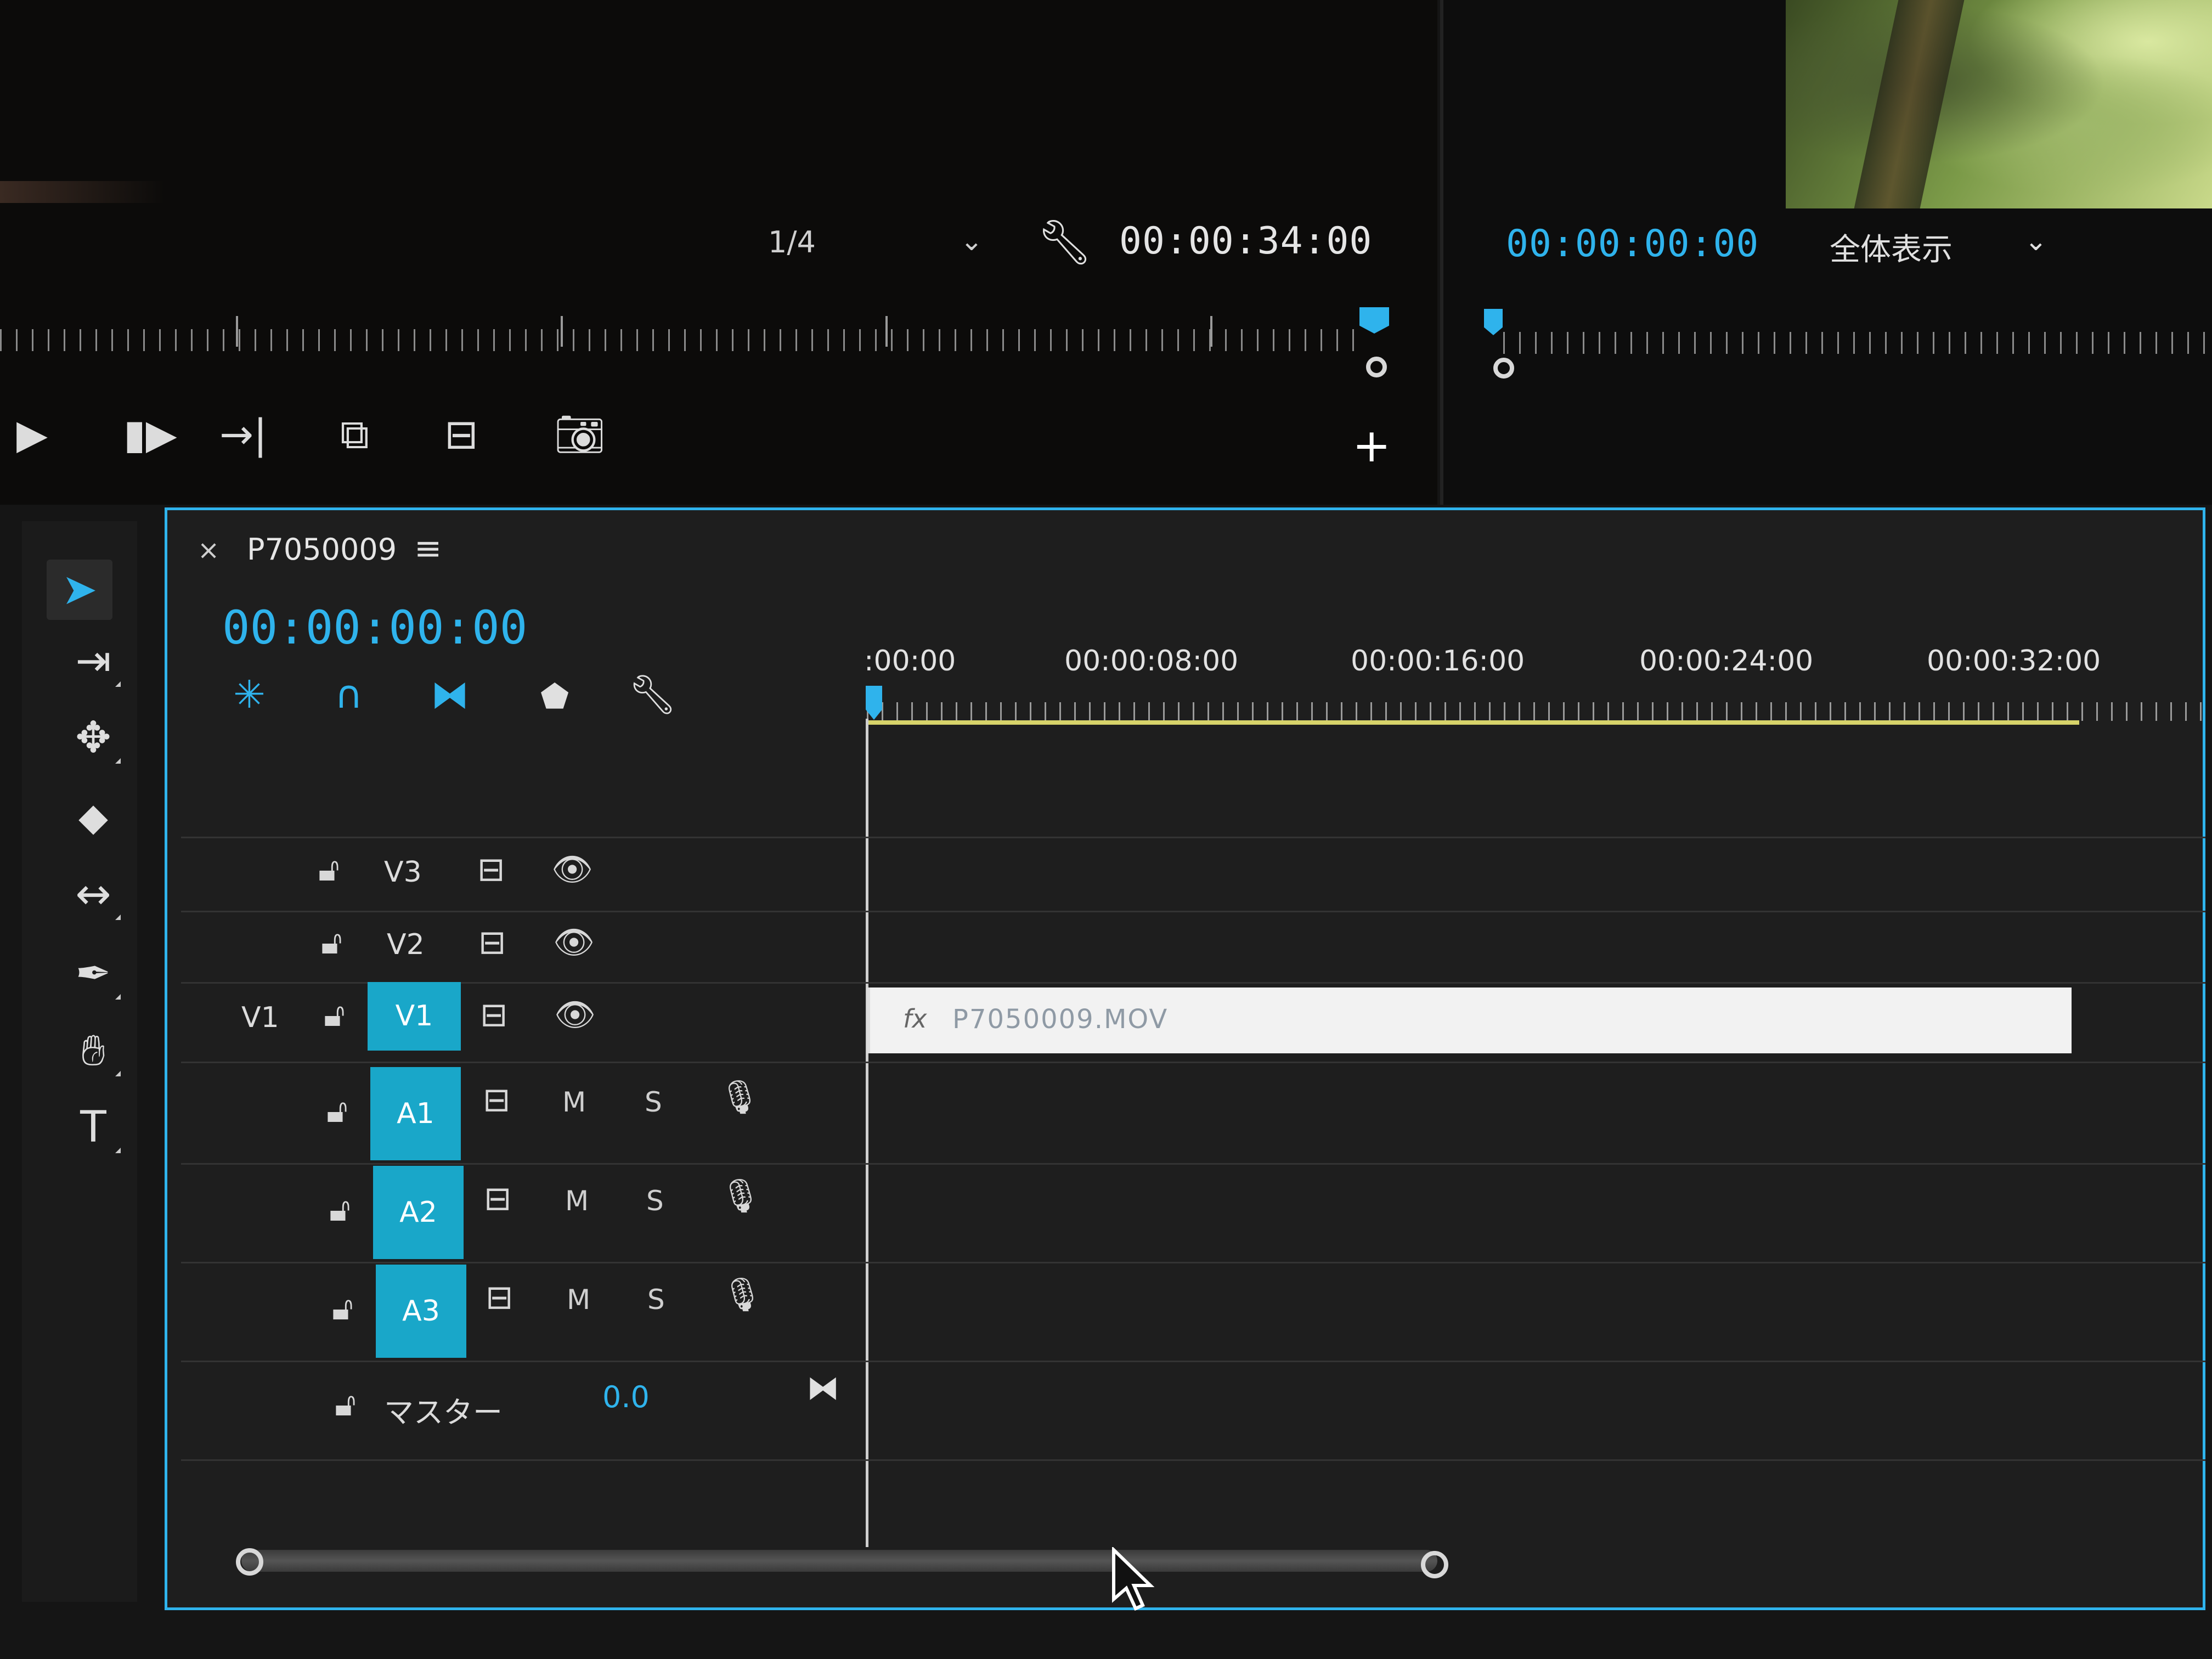  Describe the element at coordinates (349, 694) in the screenshot. I see `snap-icon: ∩` at that location.